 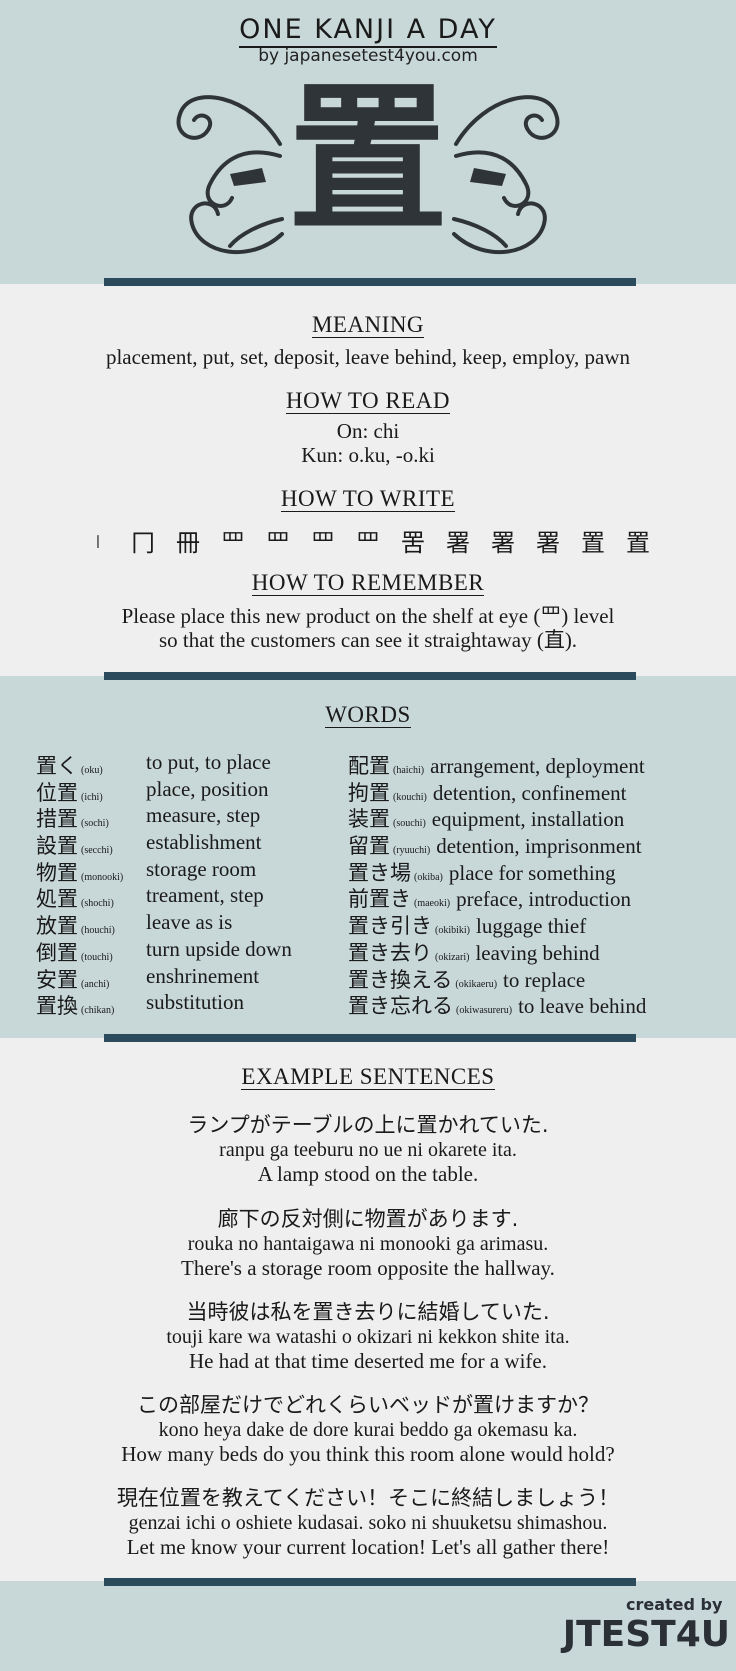 What do you see at coordinates (201, 868) in the screenshot?
I see `word-meaning: storage room` at bounding box center [201, 868].